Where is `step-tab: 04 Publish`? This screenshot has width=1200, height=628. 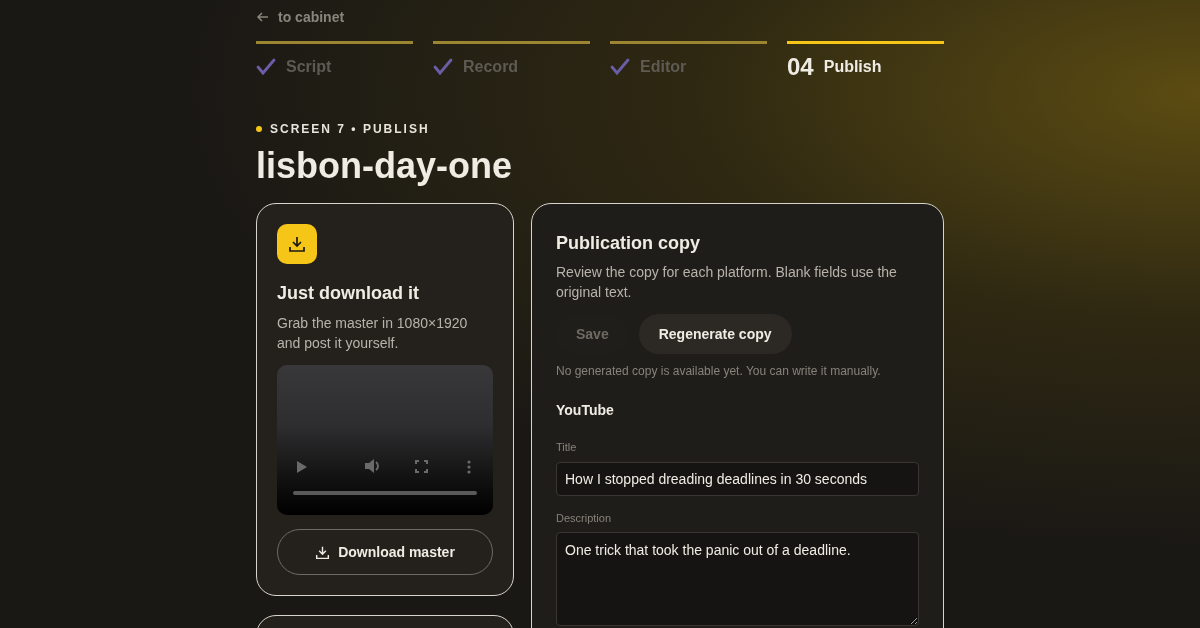
step-tab: 04 Publish is located at coordinates (865, 60).